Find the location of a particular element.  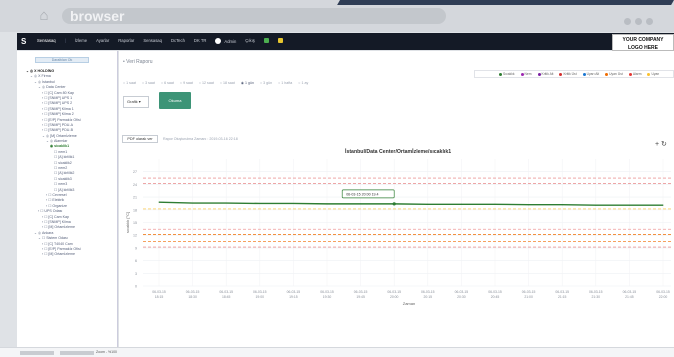

x-tick-label: 20:00 is located at coordinates (394, 297).